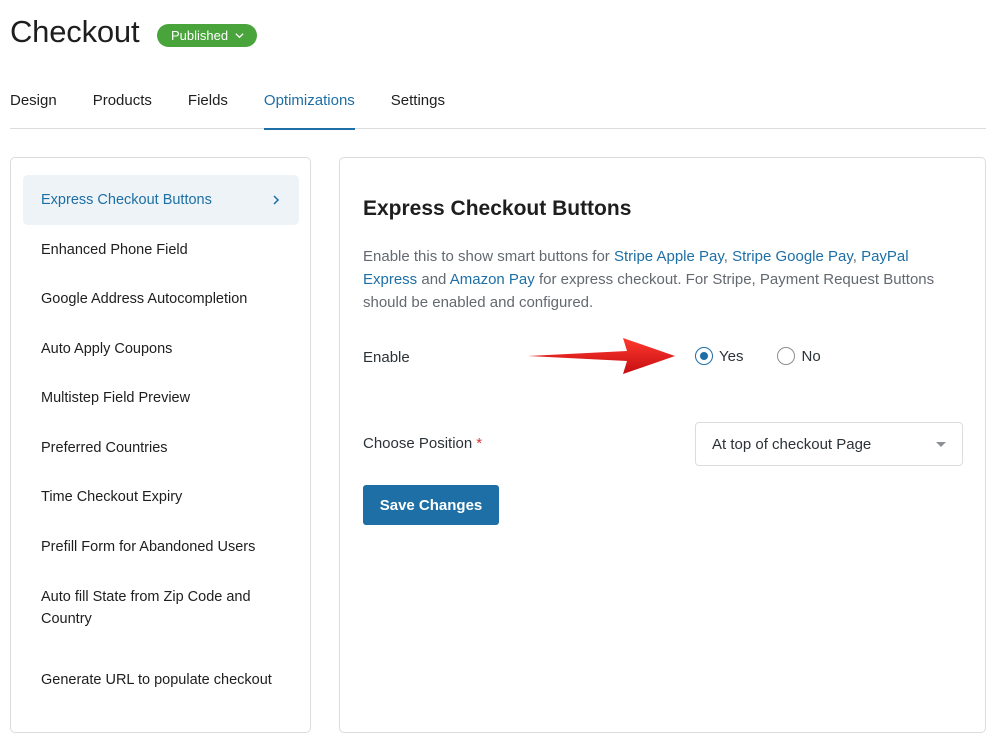 The image size is (995, 742). What do you see at coordinates (276, 200) in the screenshot?
I see `chevron-right-icon` at bounding box center [276, 200].